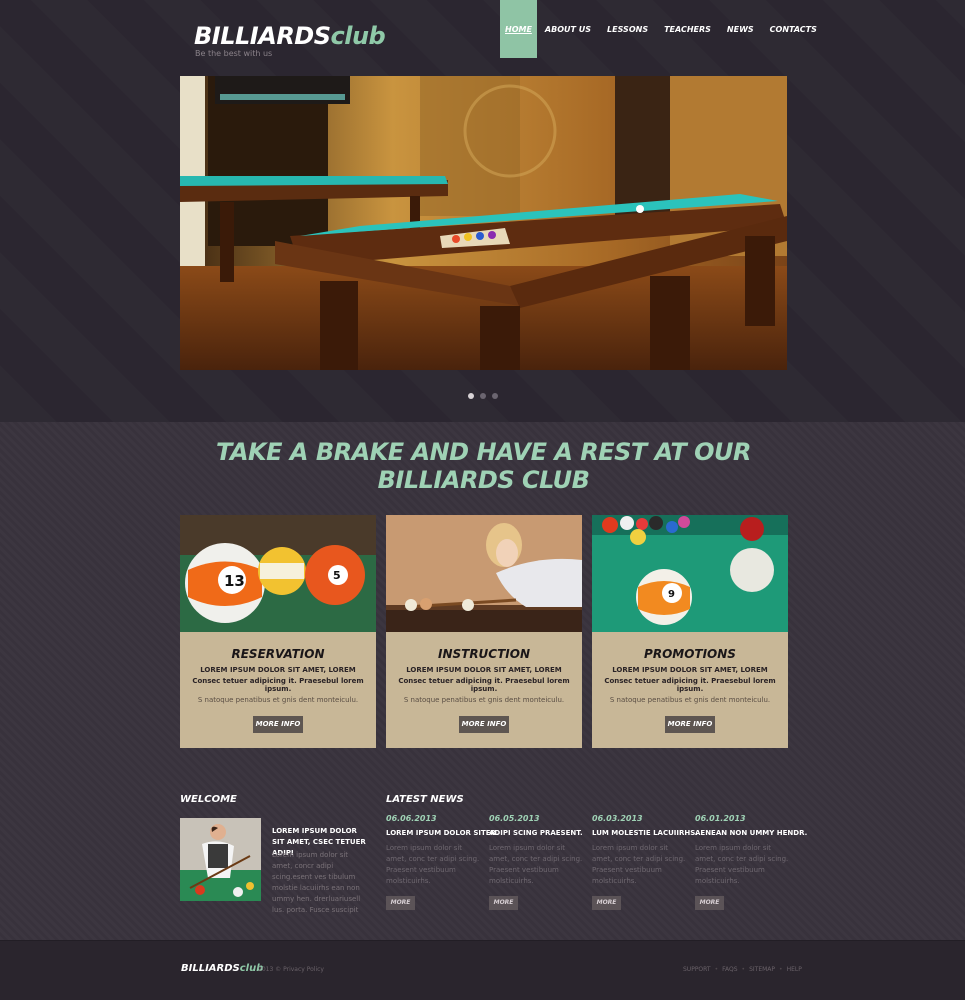 Image resolution: width=965 pixels, height=1000 pixels. I want to click on footer-logo: BILLIARDSclub, so click(222, 968).